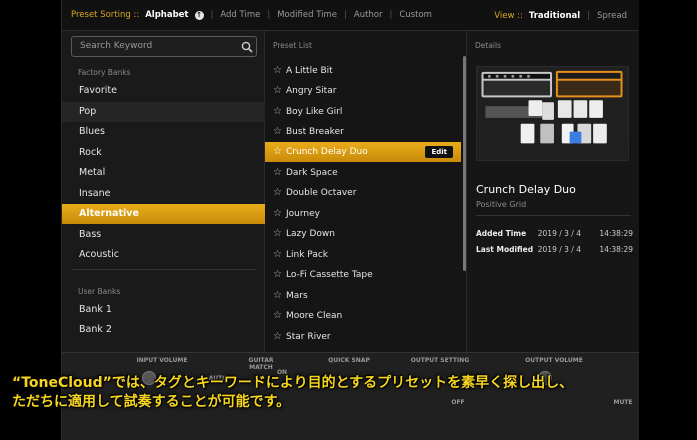 The height and width of the screenshot is (440, 697). What do you see at coordinates (162, 360) in the screenshot?
I see `input-volume-label: INPUT VOLUME` at bounding box center [162, 360].